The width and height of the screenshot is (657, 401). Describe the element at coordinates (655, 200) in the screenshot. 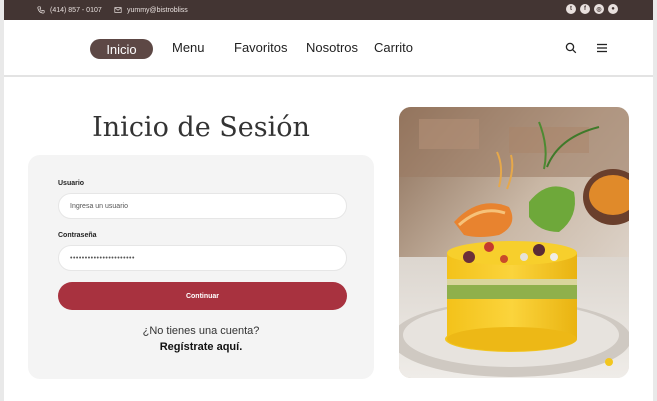

I see `page-edge-right` at that location.